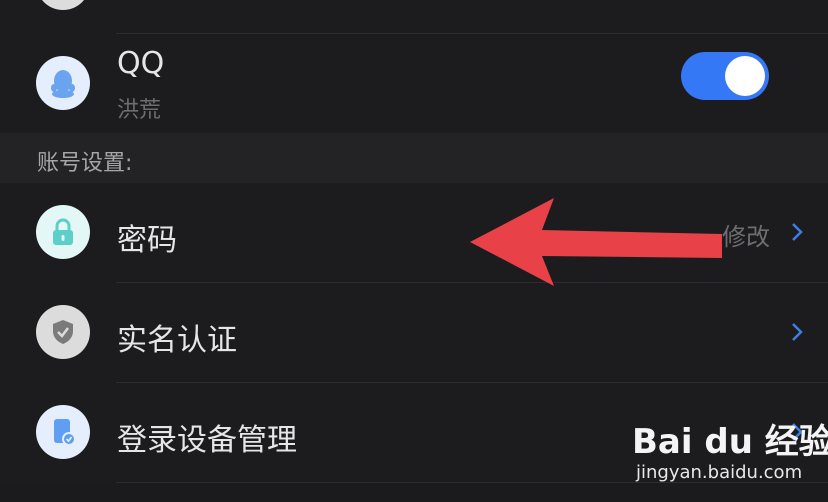 This screenshot has height=502, width=828. Describe the element at coordinates (746, 234) in the screenshot. I see `password-edit-label: 修改` at that location.